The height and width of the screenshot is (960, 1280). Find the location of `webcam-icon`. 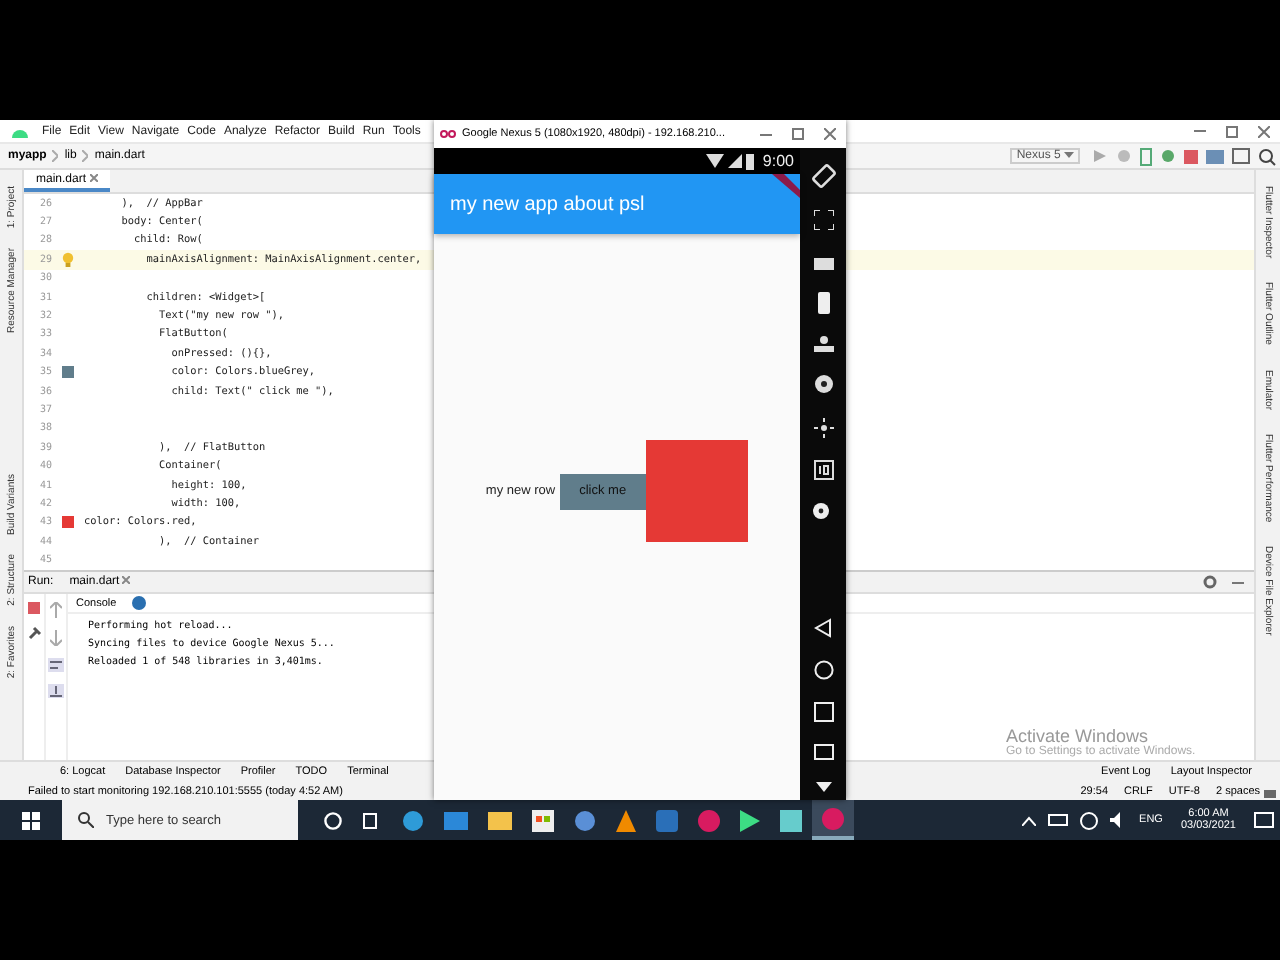

webcam-icon is located at coordinates (823, 385).